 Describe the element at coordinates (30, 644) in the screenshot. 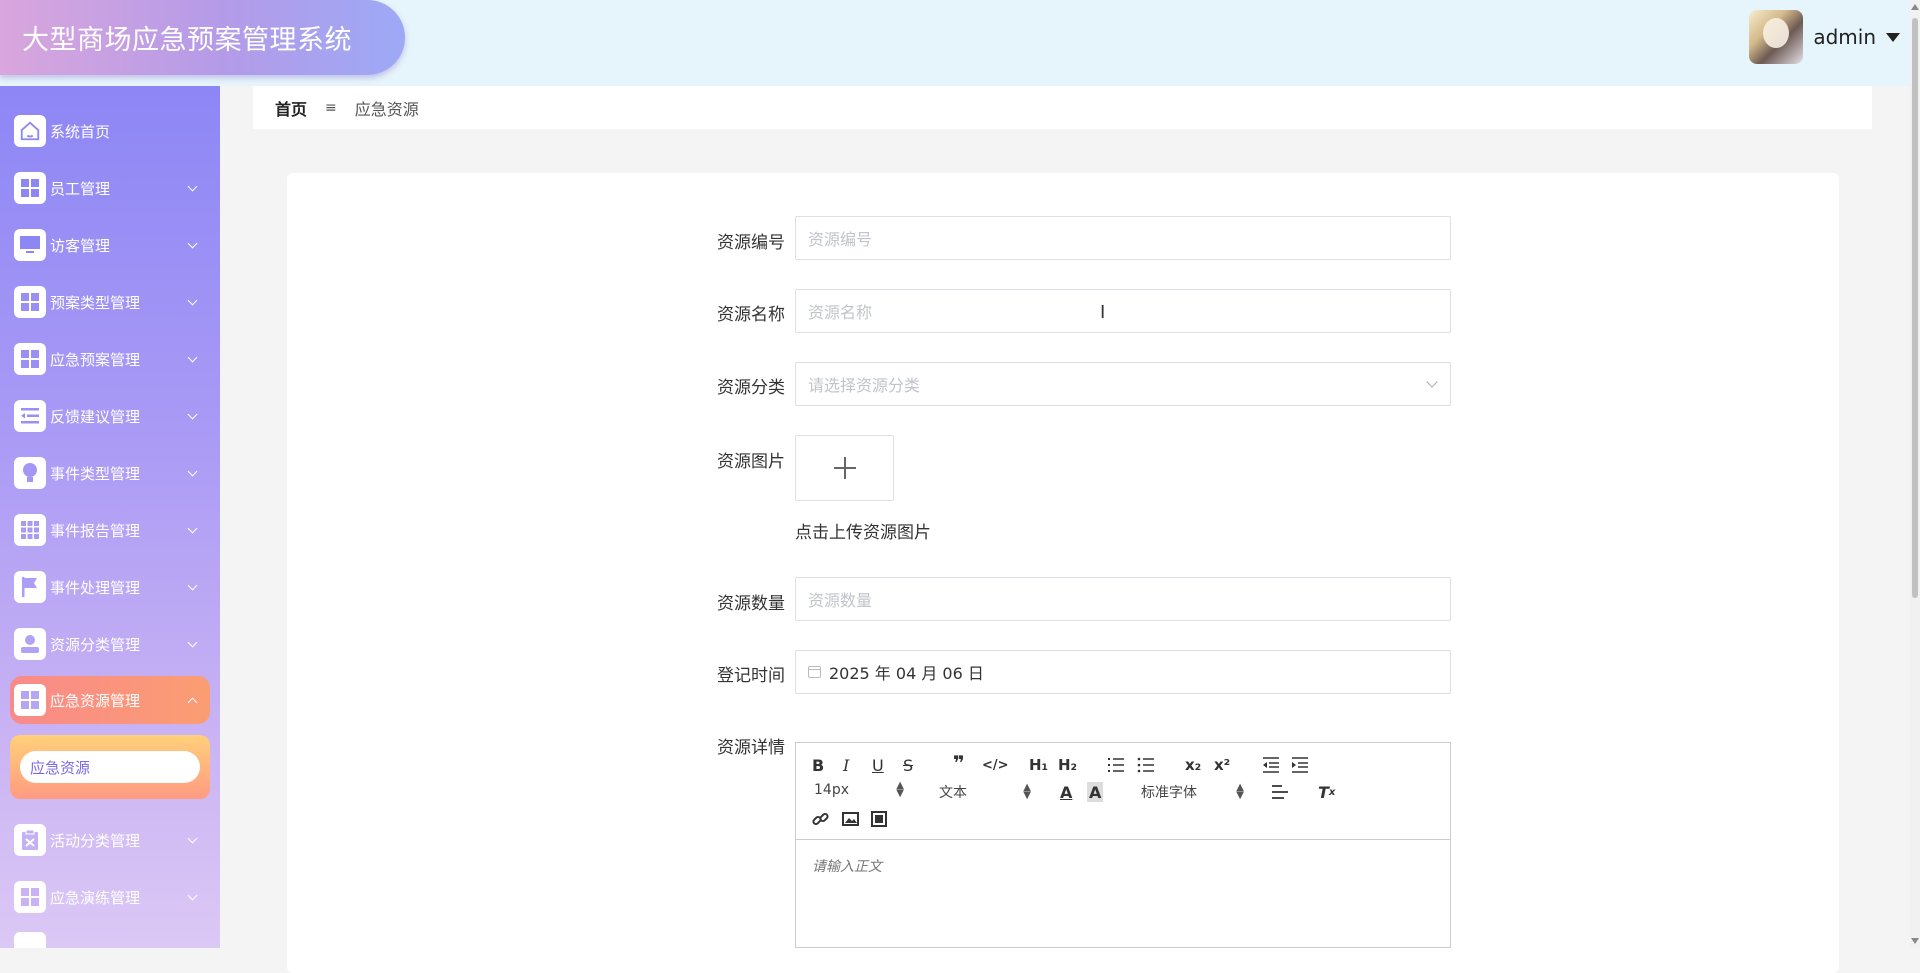

I see `user-icon` at that location.